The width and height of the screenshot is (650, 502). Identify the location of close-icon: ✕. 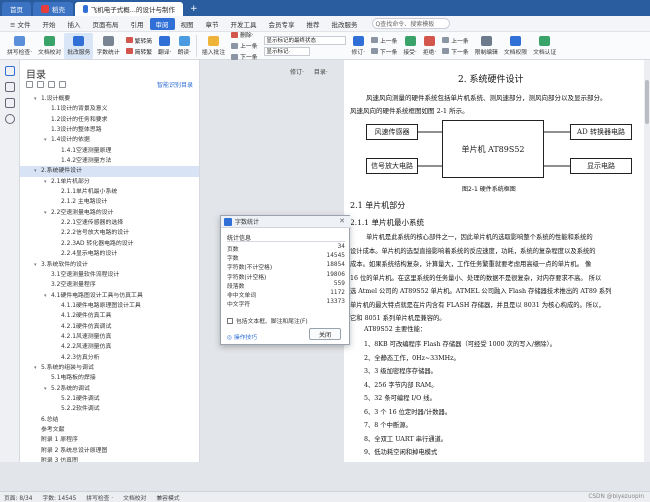
(342, 221).